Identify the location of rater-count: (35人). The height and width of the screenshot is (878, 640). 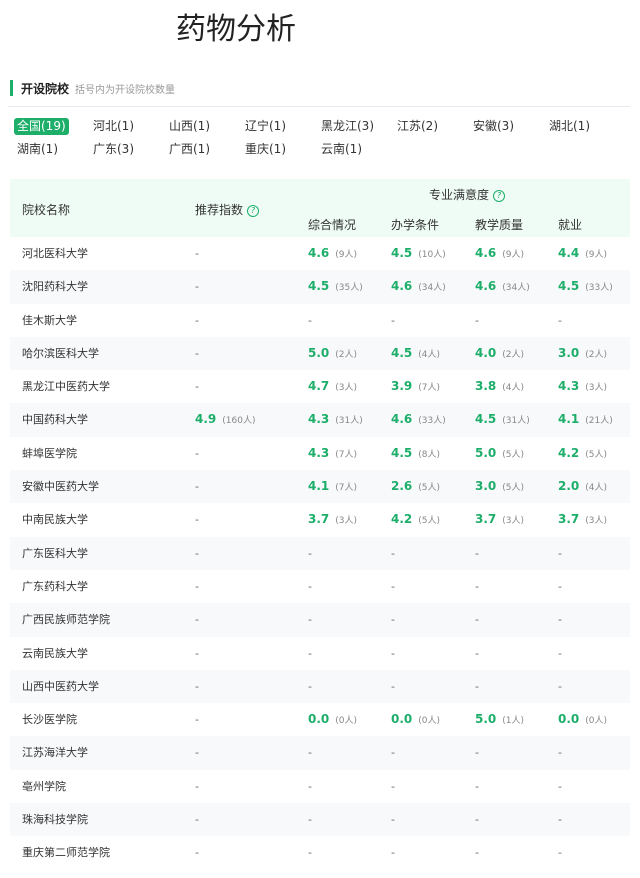
(349, 288).